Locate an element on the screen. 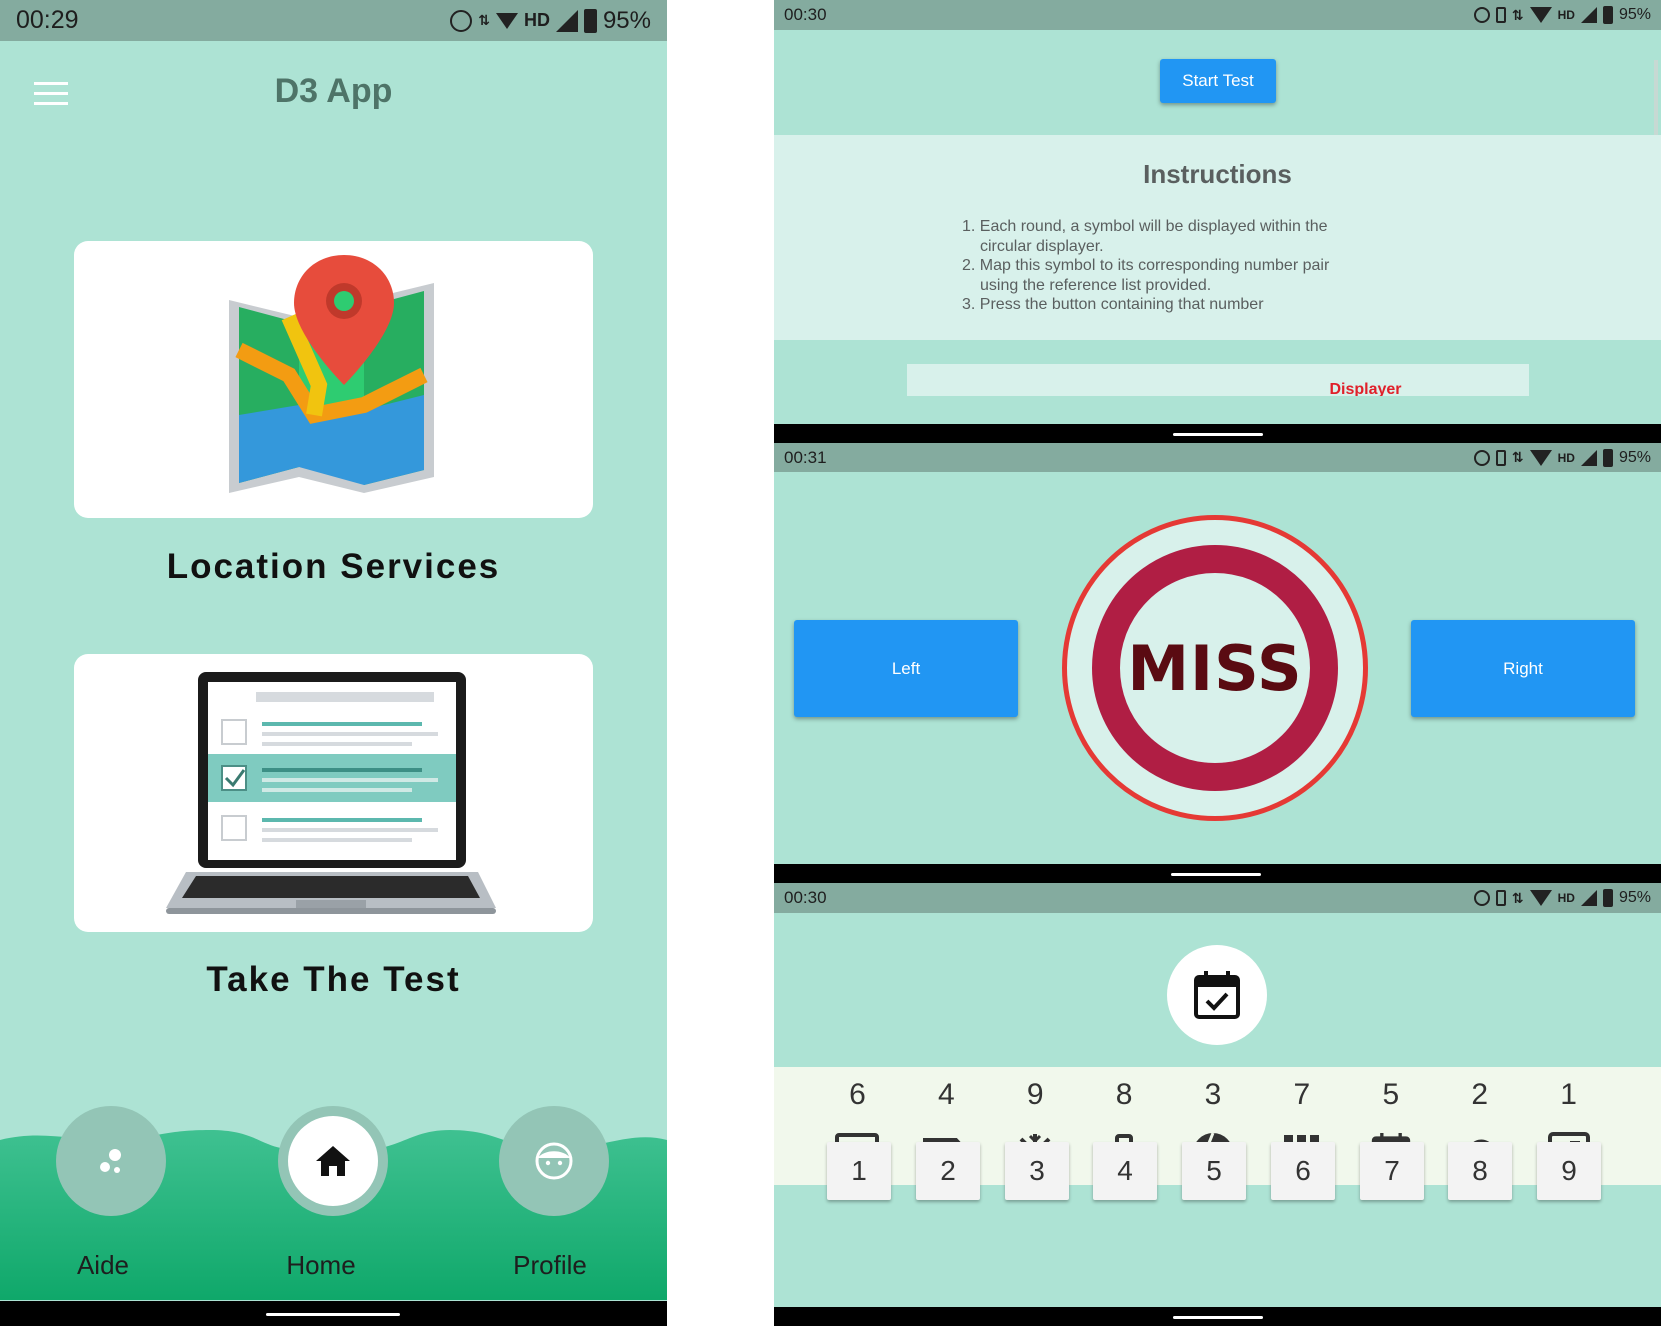 This screenshot has width=1661, height=1326. start-test-button: Start Test is located at coordinates (1218, 81).